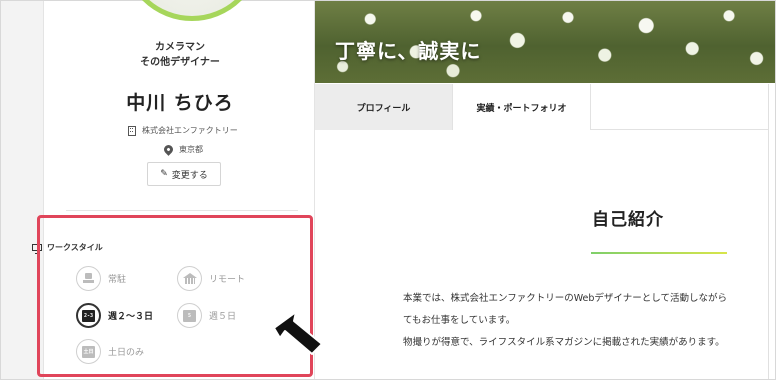 Image resolution: width=776 pixels, height=380 pixels. Describe the element at coordinates (164, 174) in the screenshot. I see `pencil-icon: ✎` at that location.